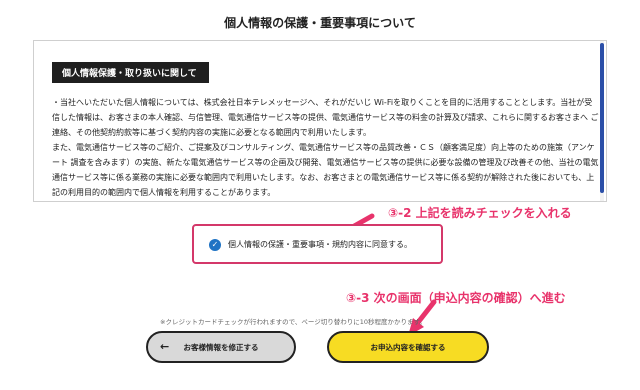 The height and width of the screenshot is (390, 640). I want to click on edit-customer-info-label: お客様情報を修正する, so click(221, 347).